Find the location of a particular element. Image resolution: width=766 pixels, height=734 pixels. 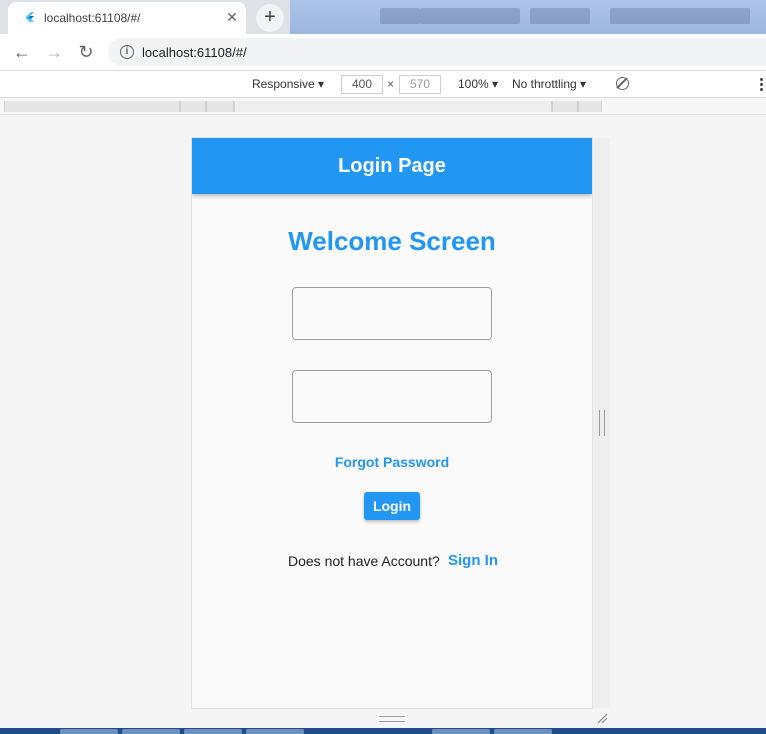

forgot-password-link: Forgot Password is located at coordinates (392, 462).